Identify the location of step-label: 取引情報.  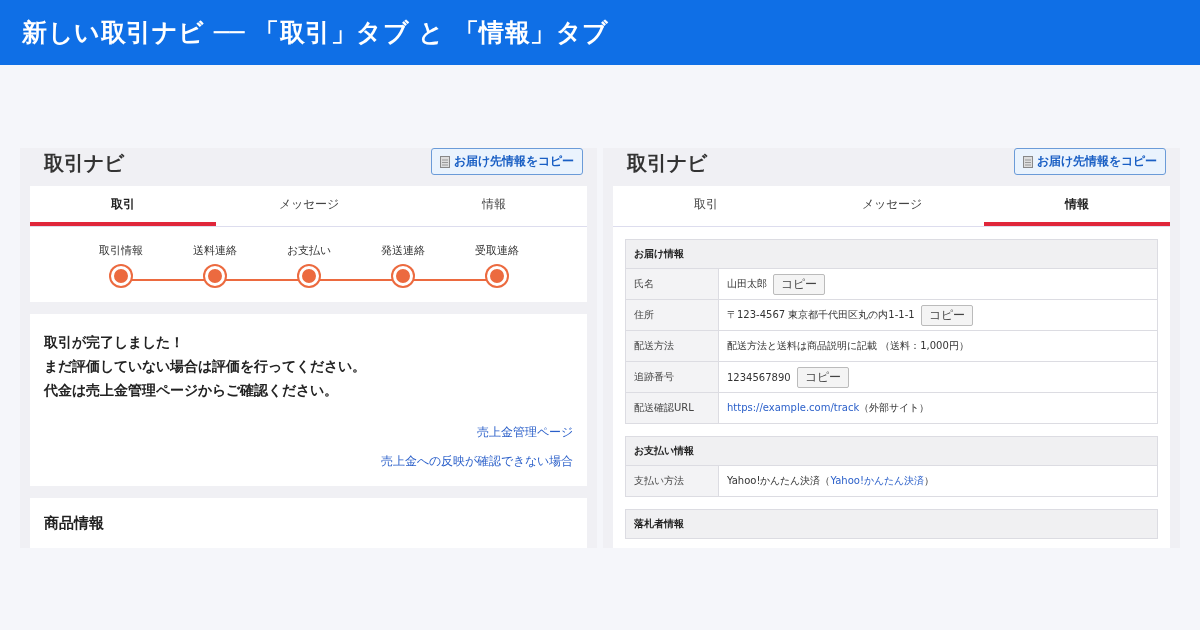
(120, 250).